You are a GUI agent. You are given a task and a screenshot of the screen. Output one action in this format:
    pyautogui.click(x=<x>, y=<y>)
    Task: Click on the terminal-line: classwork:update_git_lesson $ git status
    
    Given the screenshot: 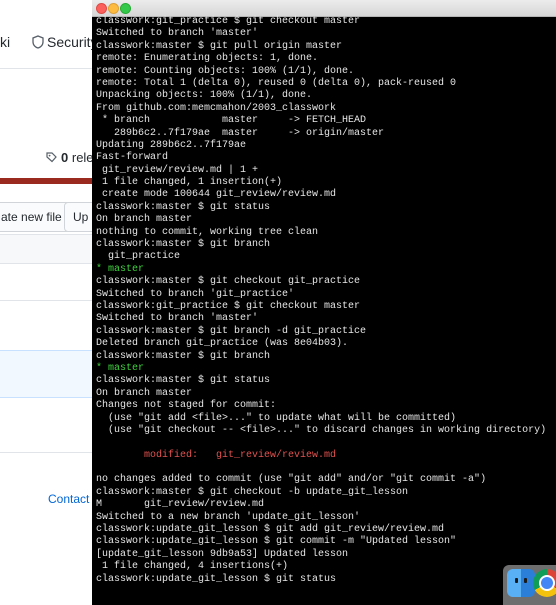 What is the action you would take?
    pyautogui.click(x=216, y=579)
    